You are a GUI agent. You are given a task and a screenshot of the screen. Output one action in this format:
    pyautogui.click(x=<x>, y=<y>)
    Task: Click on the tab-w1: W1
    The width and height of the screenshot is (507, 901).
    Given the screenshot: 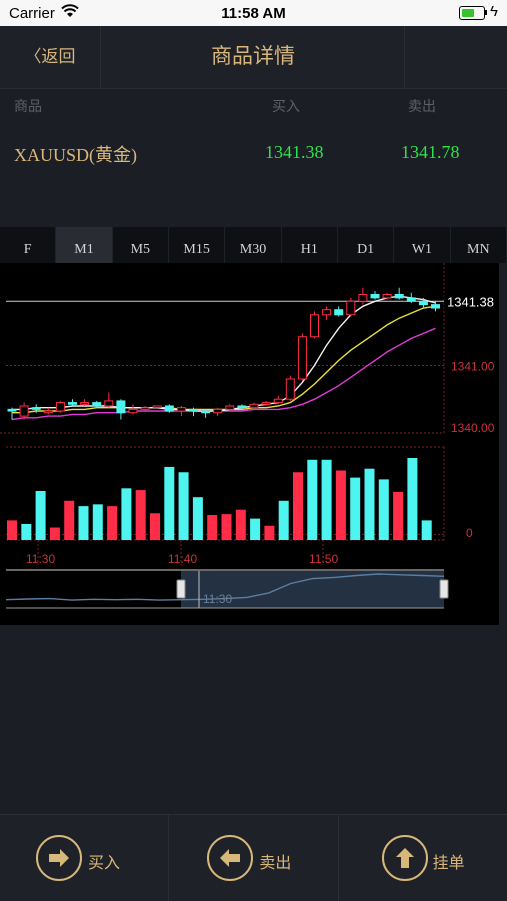 What is the action you would take?
    pyautogui.click(x=422, y=245)
    